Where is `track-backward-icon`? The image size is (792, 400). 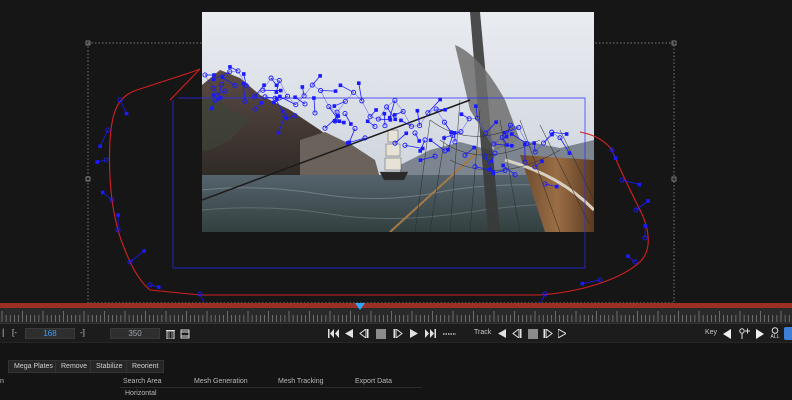 track-backward-icon is located at coordinates (502, 333).